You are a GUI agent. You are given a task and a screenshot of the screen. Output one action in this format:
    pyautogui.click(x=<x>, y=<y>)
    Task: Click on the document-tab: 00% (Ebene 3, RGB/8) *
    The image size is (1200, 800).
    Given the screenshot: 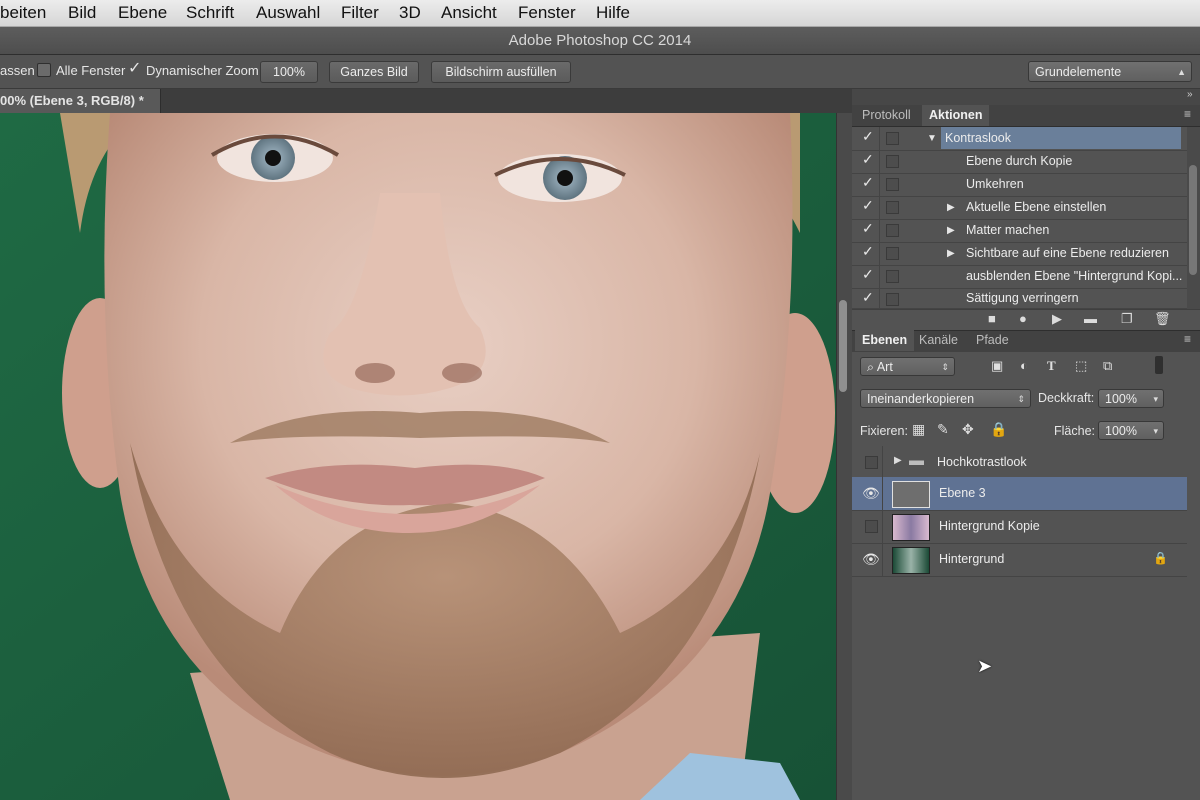 What is the action you would take?
    pyautogui.click(x=80, y=101)
    